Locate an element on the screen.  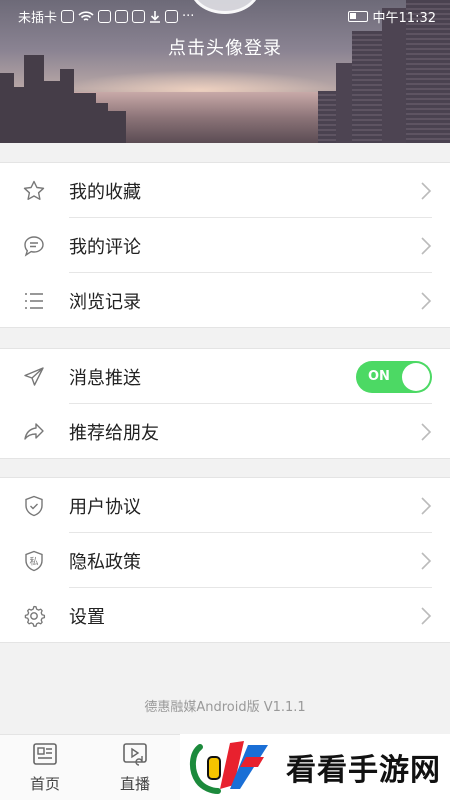
menu-item-label: 浏览记录 is located at coordinates (105, 302).